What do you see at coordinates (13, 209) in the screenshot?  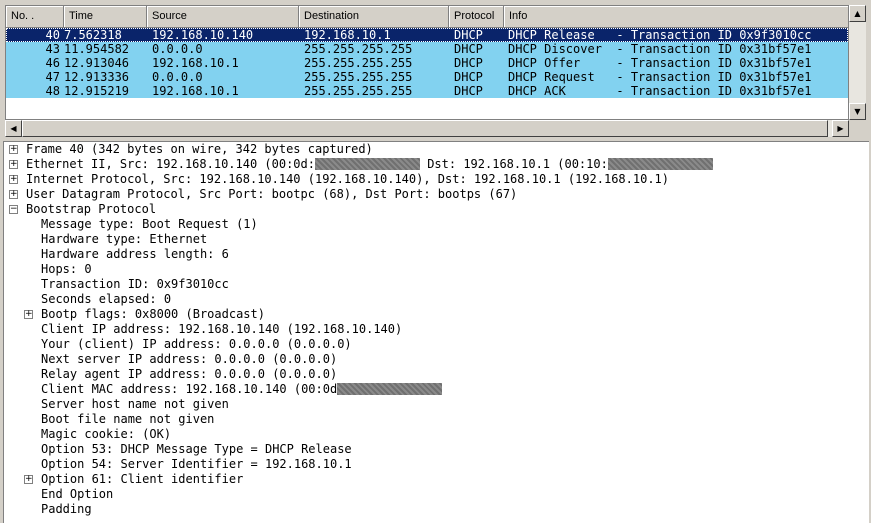 I see `collapse-icon: −` at bounding box center [13, 209].